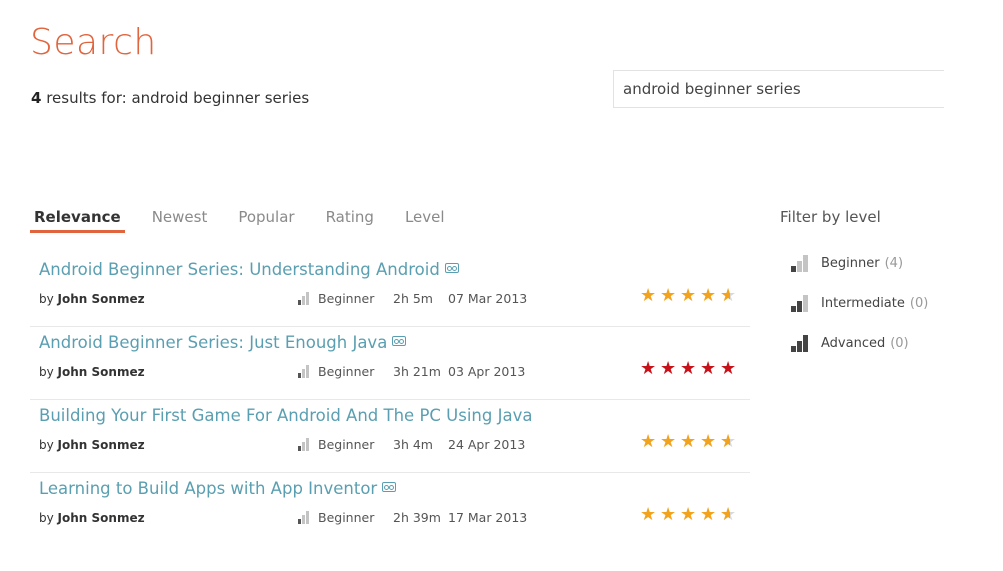  What do you see at coordinates (218, 488) in the screenshot?
I see `course-title-link: Learning to Build Apps with App Inventor` at bounding box center [218, 488].